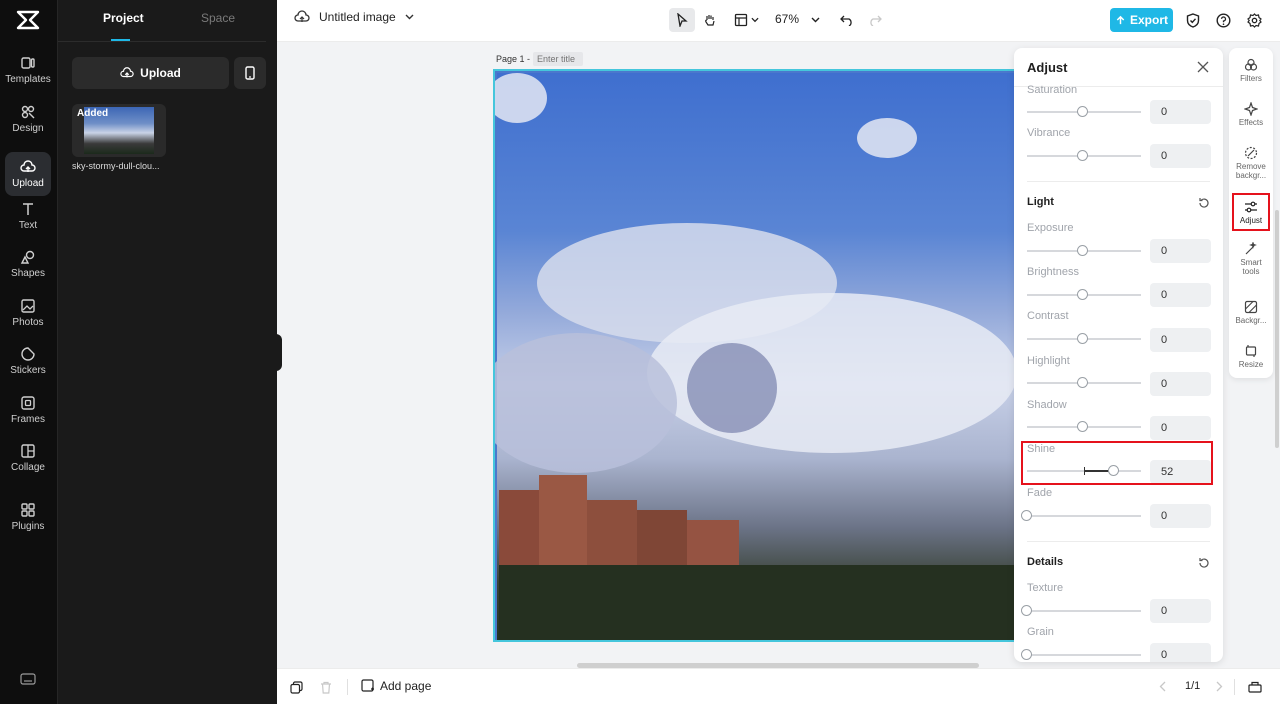 The image size is (1280, 704). Describe the element at coordinates (1180, 251) in the screenshot. I see `exposure-value-input: 0` at that location.